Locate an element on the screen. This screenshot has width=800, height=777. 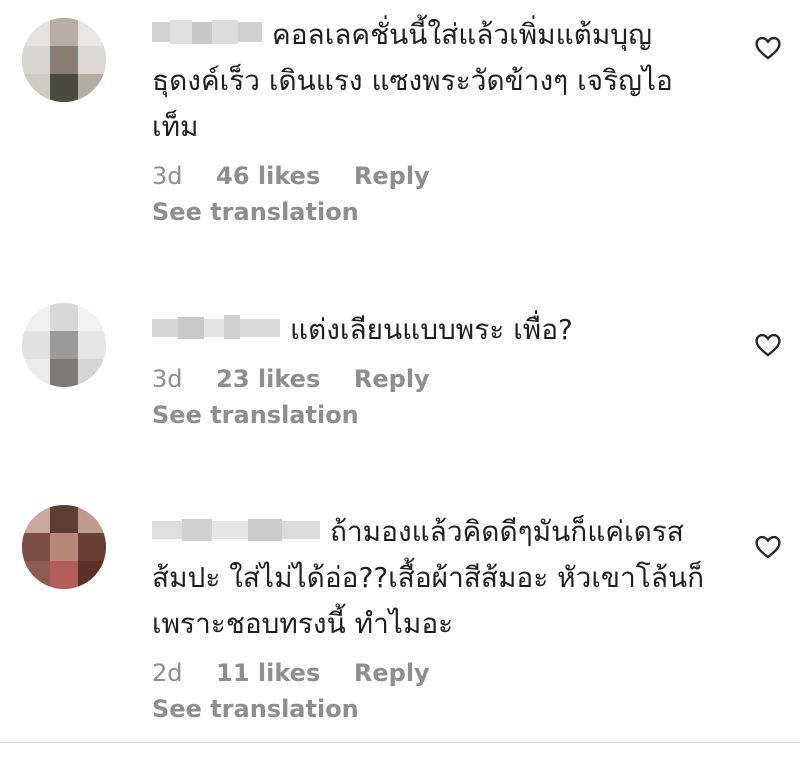
likes-count: 23 likes is located at coordinates (268, 379).